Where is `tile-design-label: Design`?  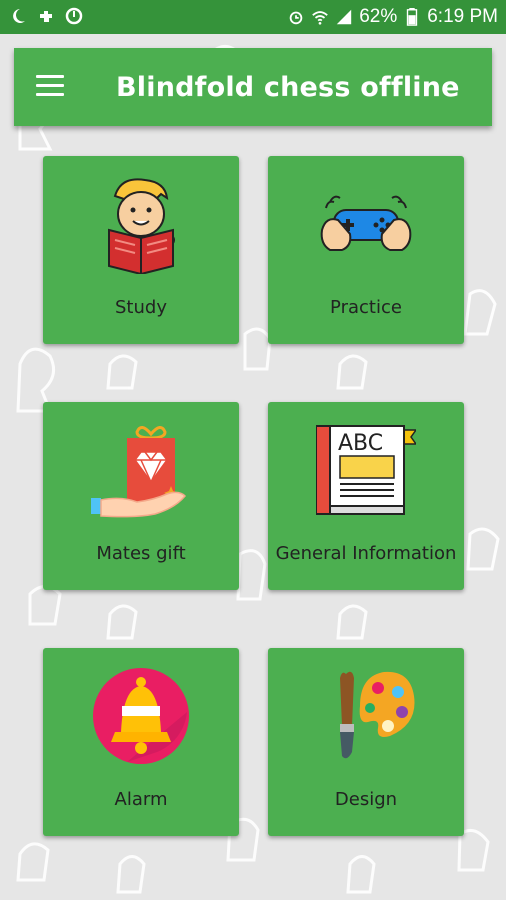
tile-design-label: Design is located at coordinates (366, 799).